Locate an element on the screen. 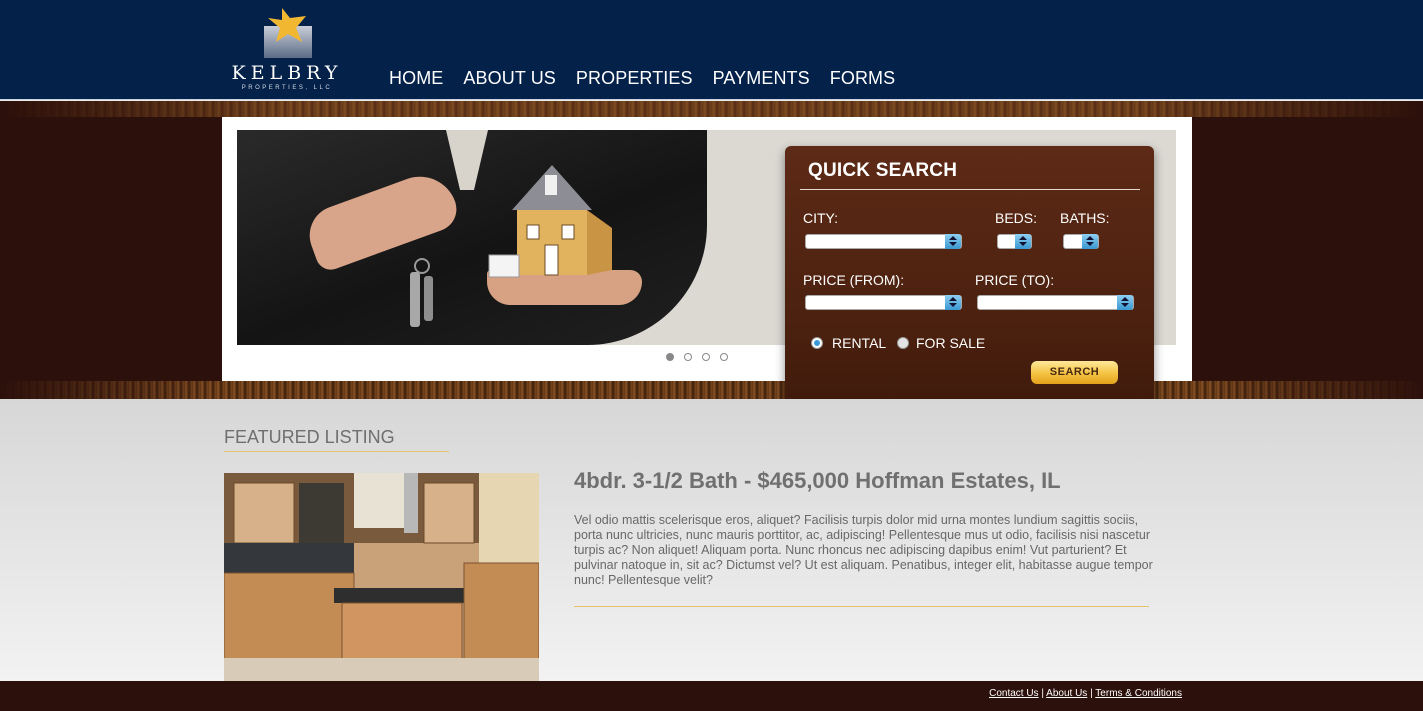 Image resolution: width=1423 pixels, height=711 pixels. price-to-select is located at coordinates (1055, 302).